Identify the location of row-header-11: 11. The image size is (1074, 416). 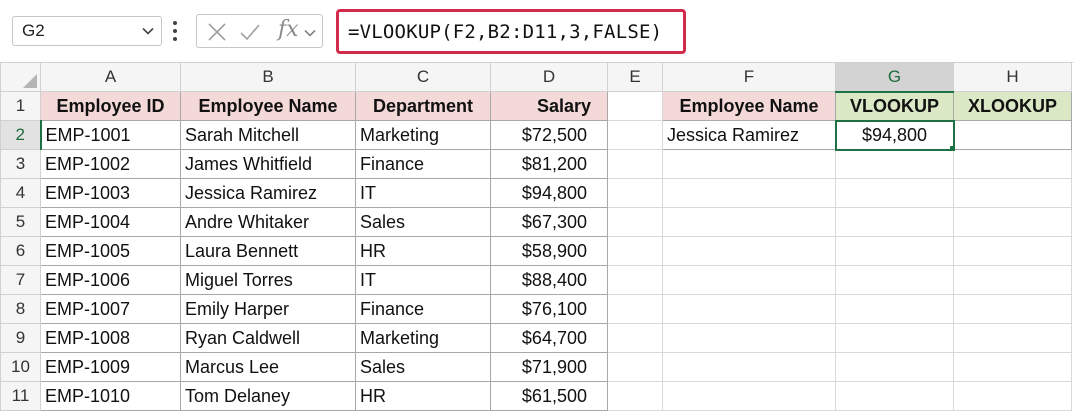
(20, 396).